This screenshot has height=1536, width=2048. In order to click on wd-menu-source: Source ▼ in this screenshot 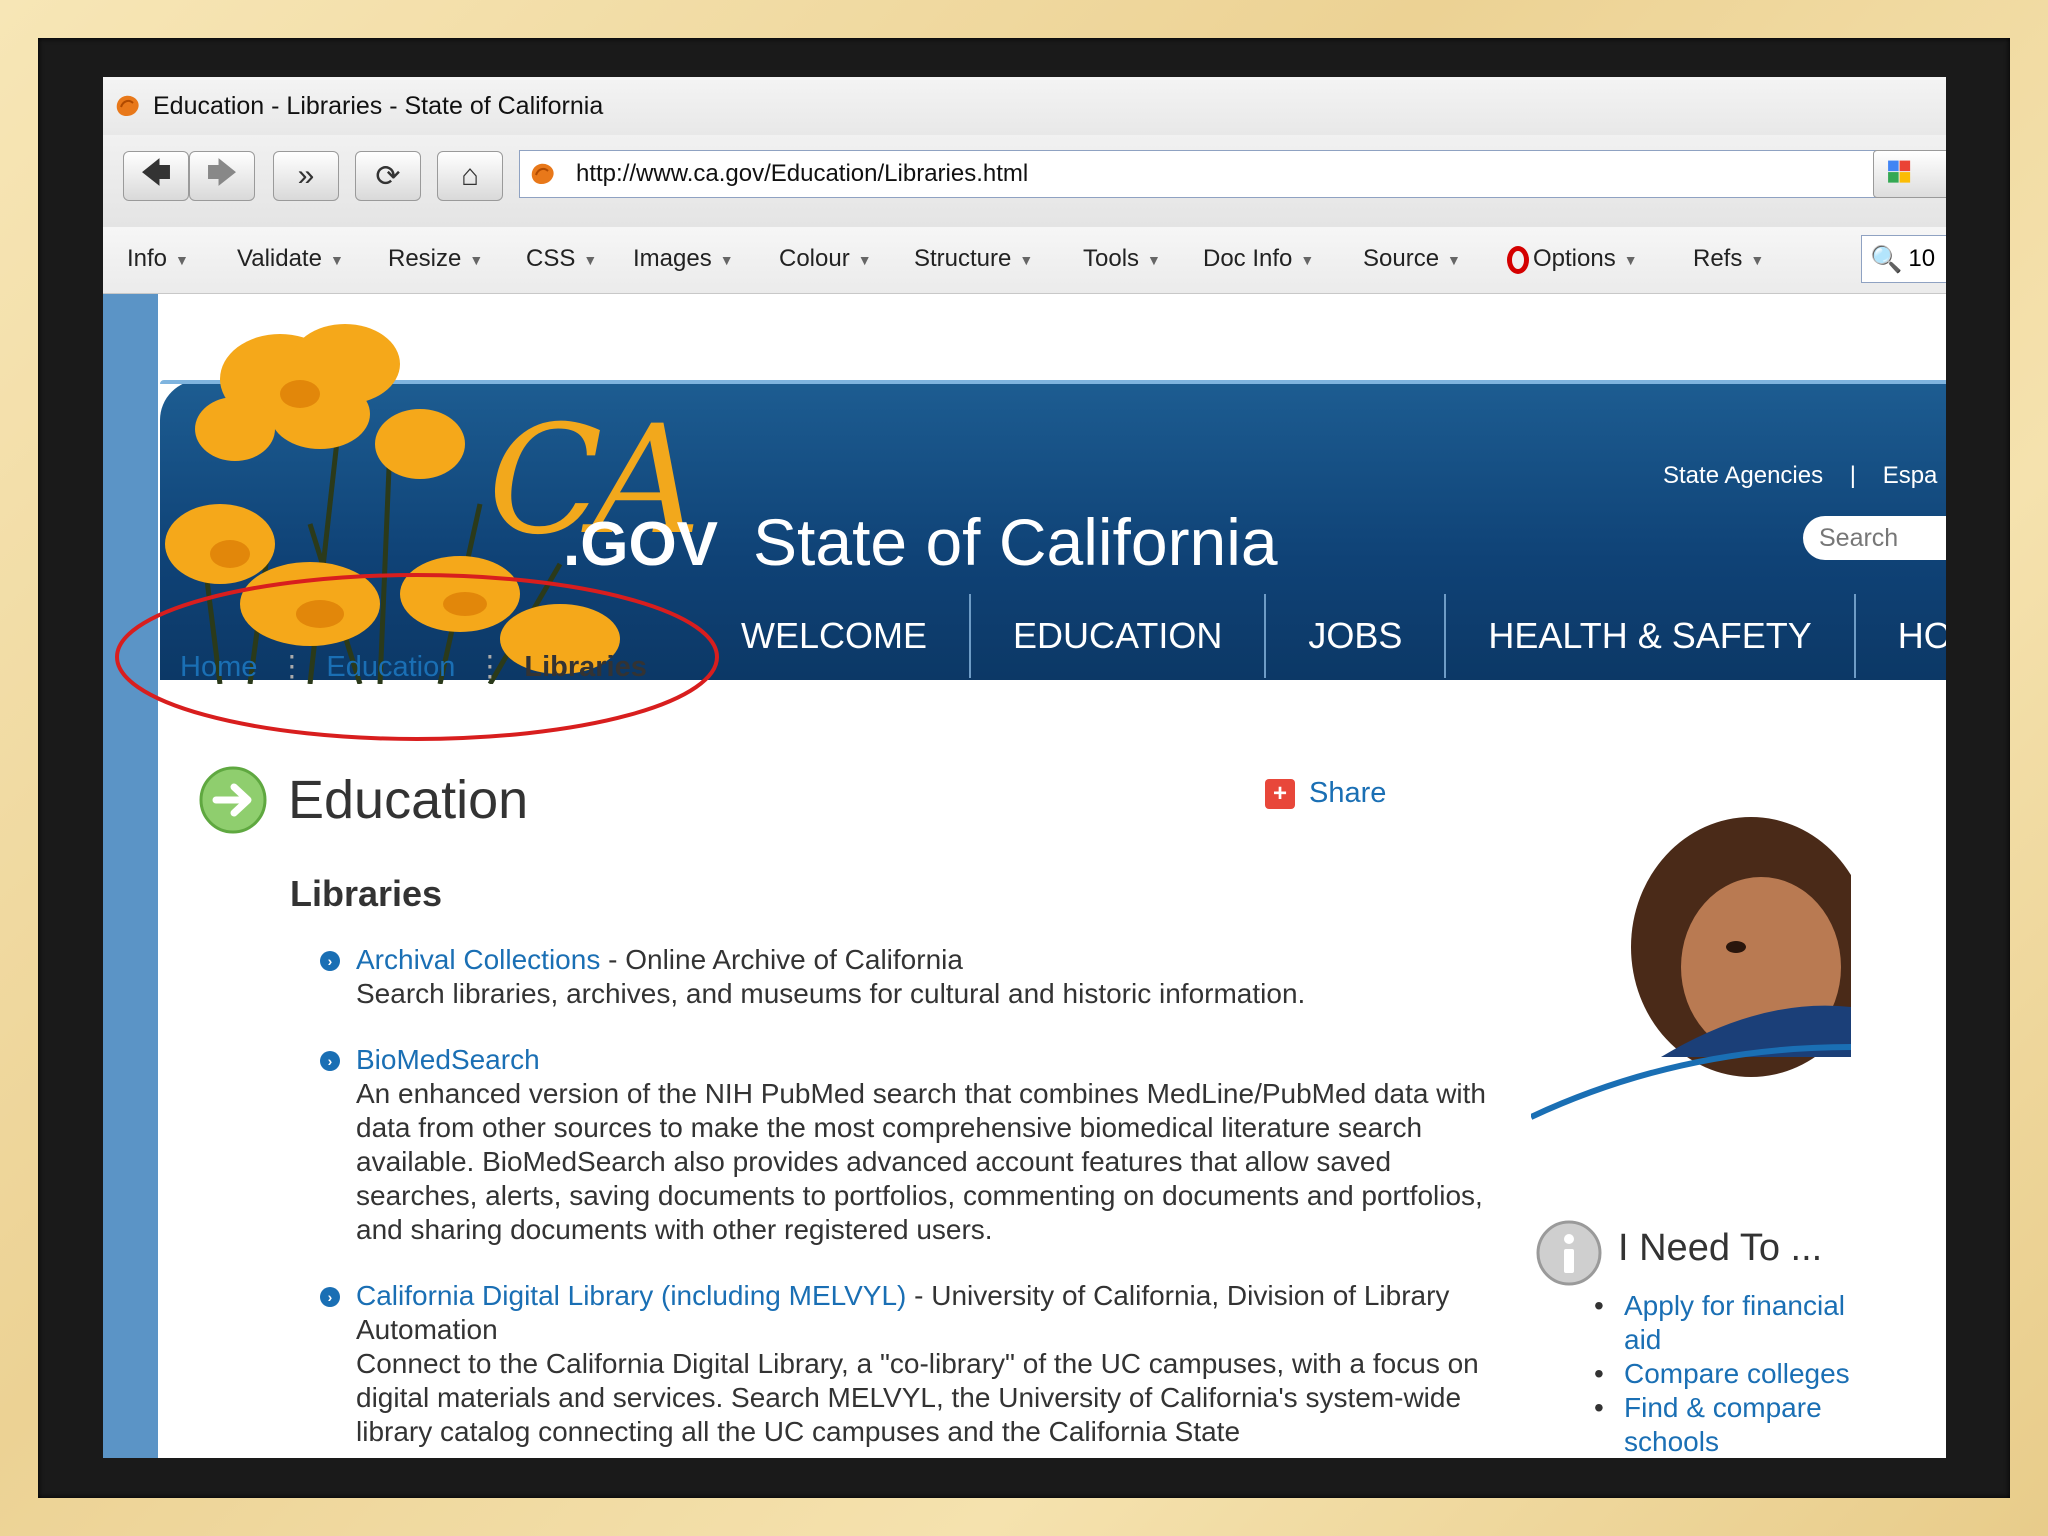, I will do `click(1412, 259)`.